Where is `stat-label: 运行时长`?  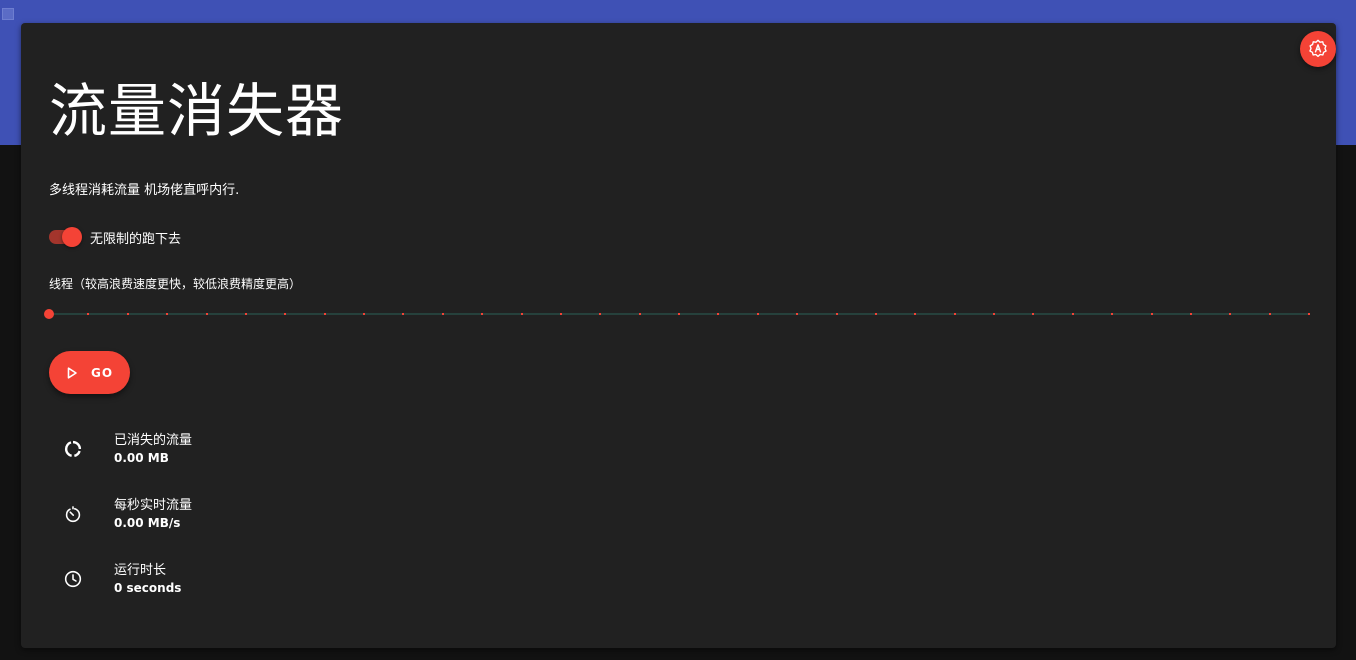
stat-label: 运行时长 is located at coordinates (140, 570).